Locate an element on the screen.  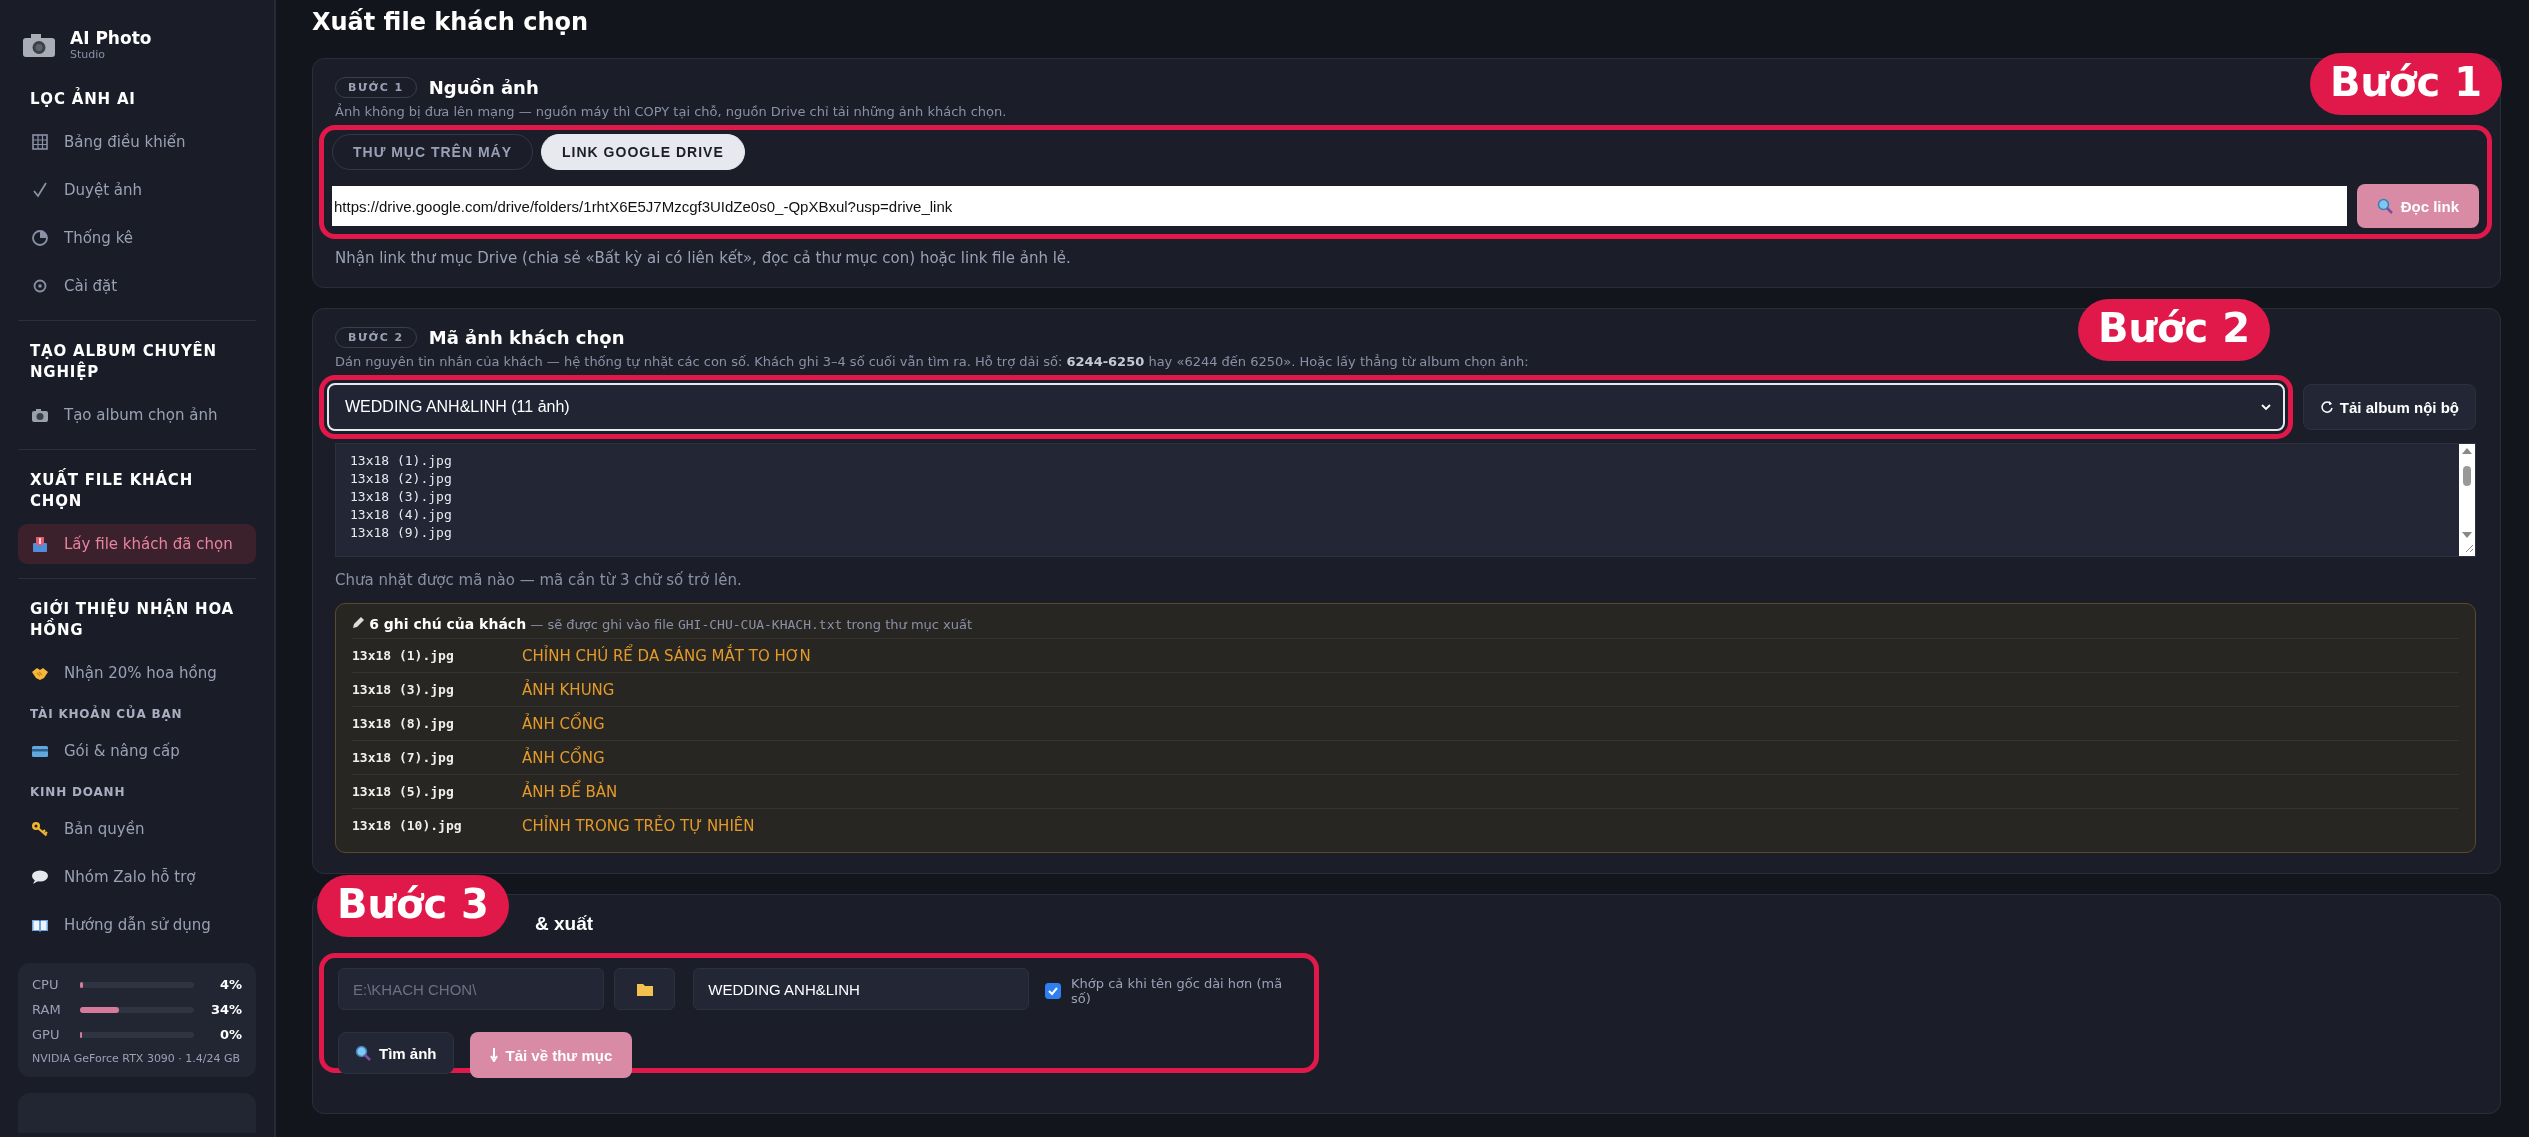
key-icon is located at coordinates (40, 829).